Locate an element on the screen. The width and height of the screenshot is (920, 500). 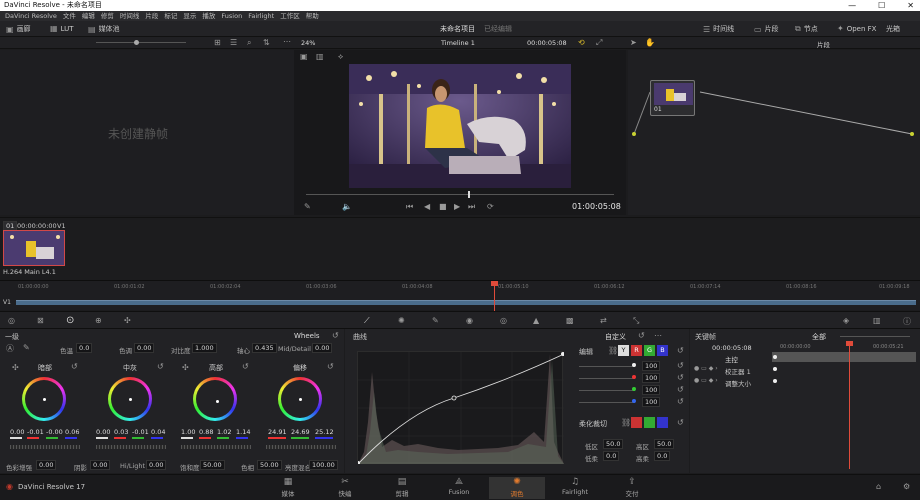
lum-mix-value: 100.00 is located at coordinates (323, 465).